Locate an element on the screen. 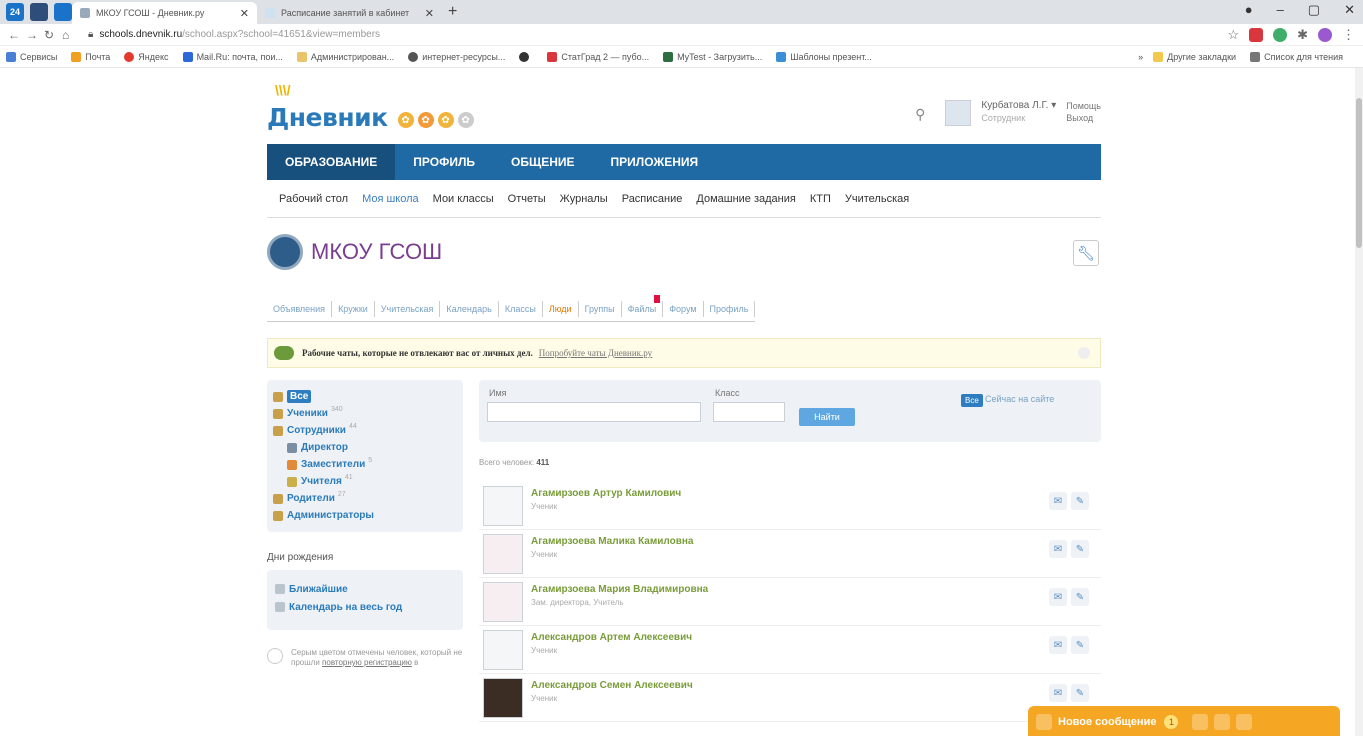 Image resolution: width=1363 pixels, height=738 pixels. user-menu: Курбатова Л.Г. ▾ Сотрудник is located at coordinates (1018, 112).